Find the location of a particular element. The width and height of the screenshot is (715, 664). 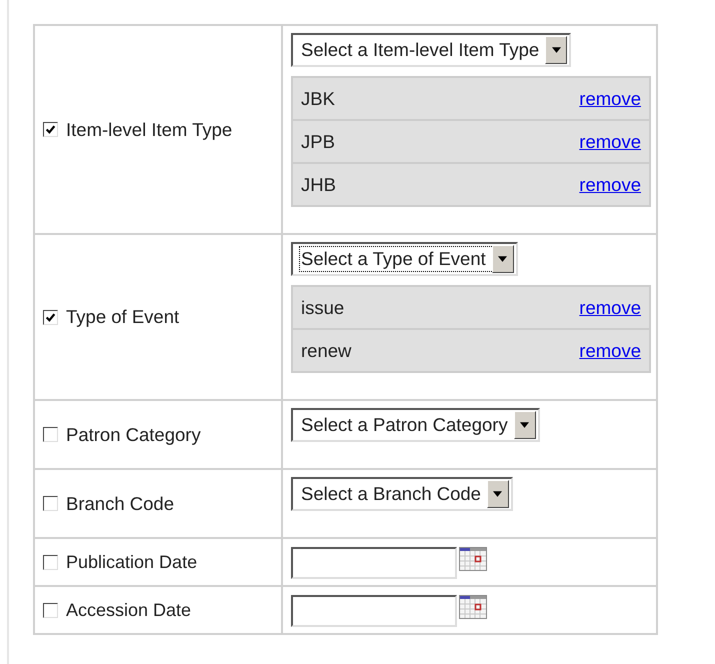

dropdown: Select a Patron Category is located at coordinates (415, 425).